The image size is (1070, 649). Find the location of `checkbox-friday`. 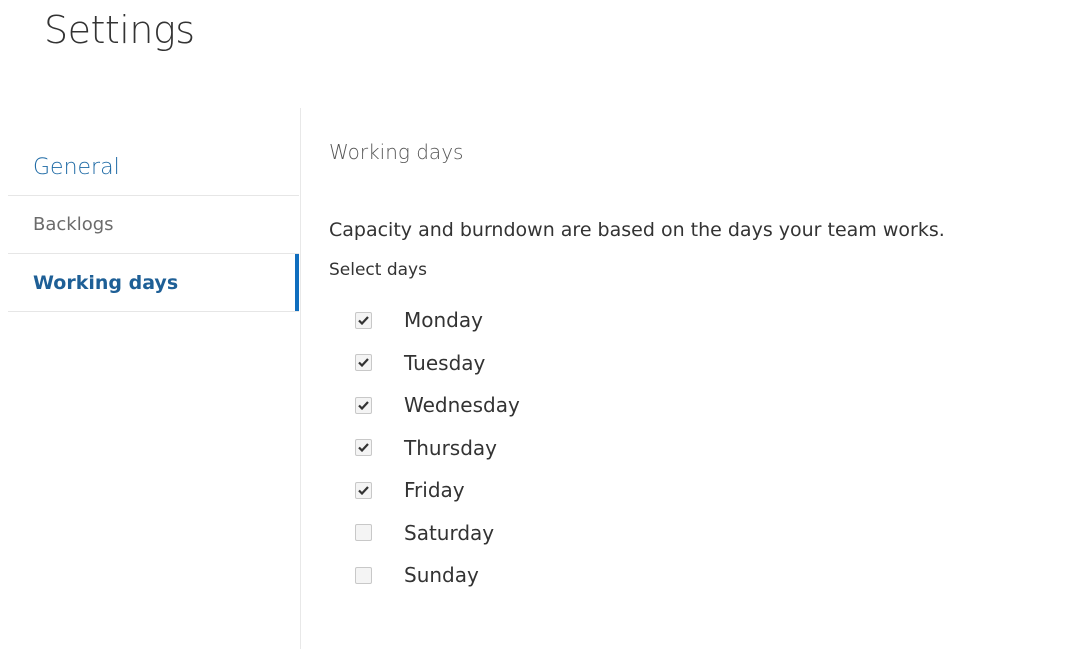

checkbox-friday is located at coordinates (363, 490).